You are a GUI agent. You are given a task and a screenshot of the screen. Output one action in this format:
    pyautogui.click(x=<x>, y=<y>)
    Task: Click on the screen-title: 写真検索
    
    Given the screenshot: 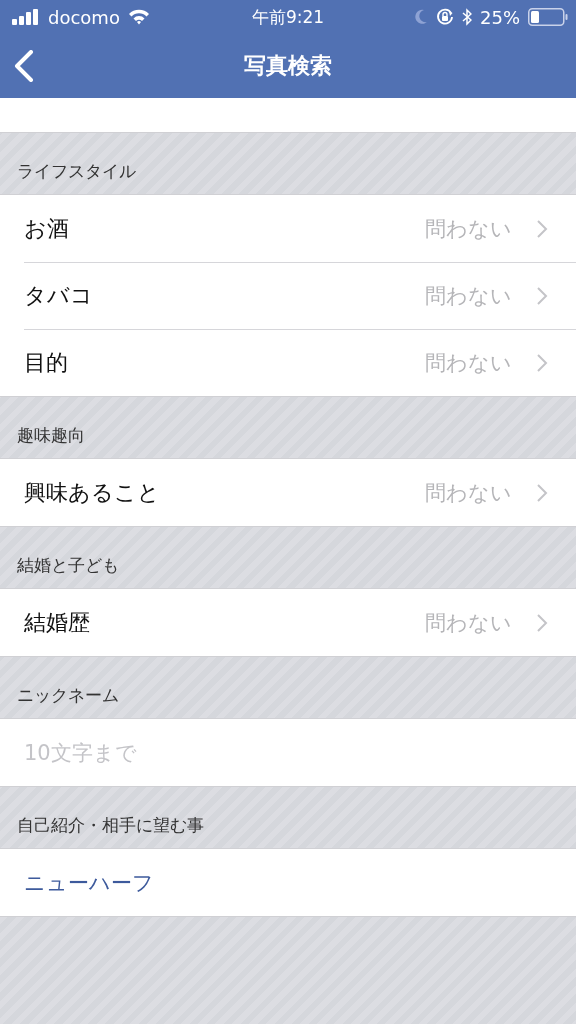 What is the action you would take?
    pyautogui.click(x=288, y=66)
    